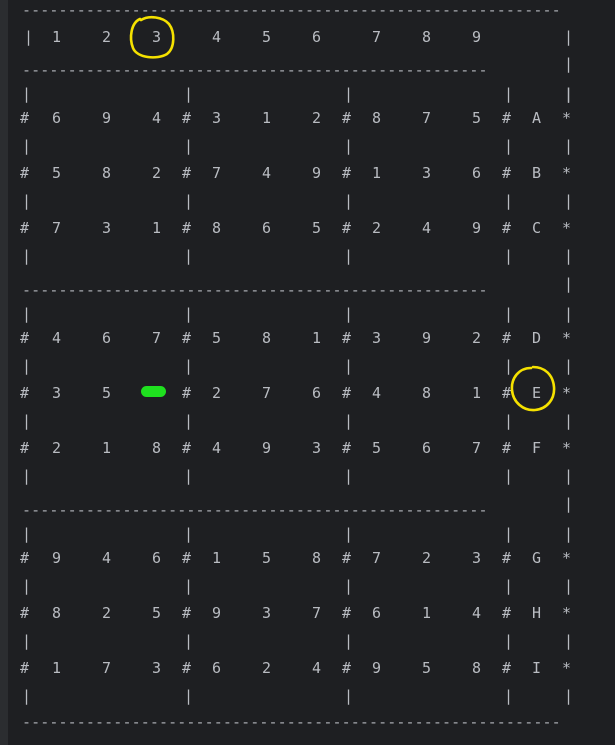  What do you see at coordinates (267, 668) in the screenshot?
I see `cell-i5: 2` at bounding box center [267, 668].